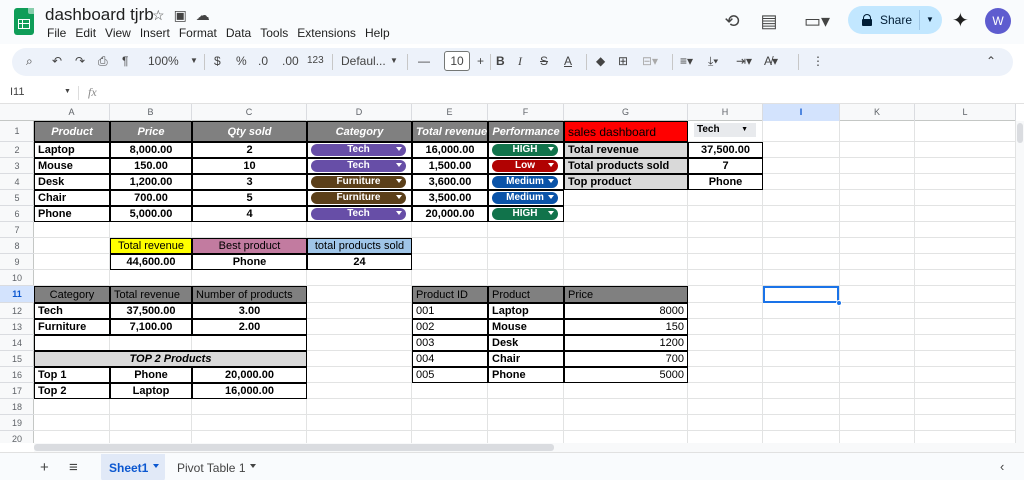  What do you see at coordinates (17, 327) in the screenshot?
I see `row-header-13: 13` at bounding box center [17, 327].